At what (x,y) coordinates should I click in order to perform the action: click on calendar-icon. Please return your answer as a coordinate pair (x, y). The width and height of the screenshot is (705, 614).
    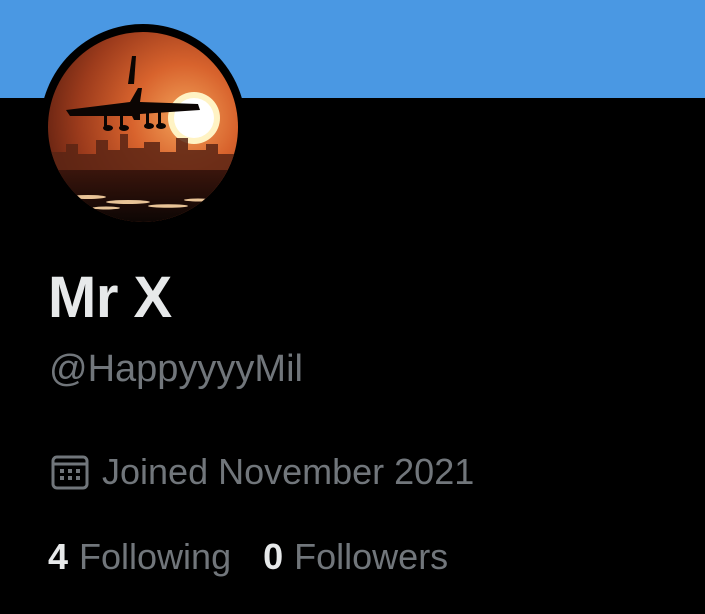
    Looking at the image, I should click on (70, 472).